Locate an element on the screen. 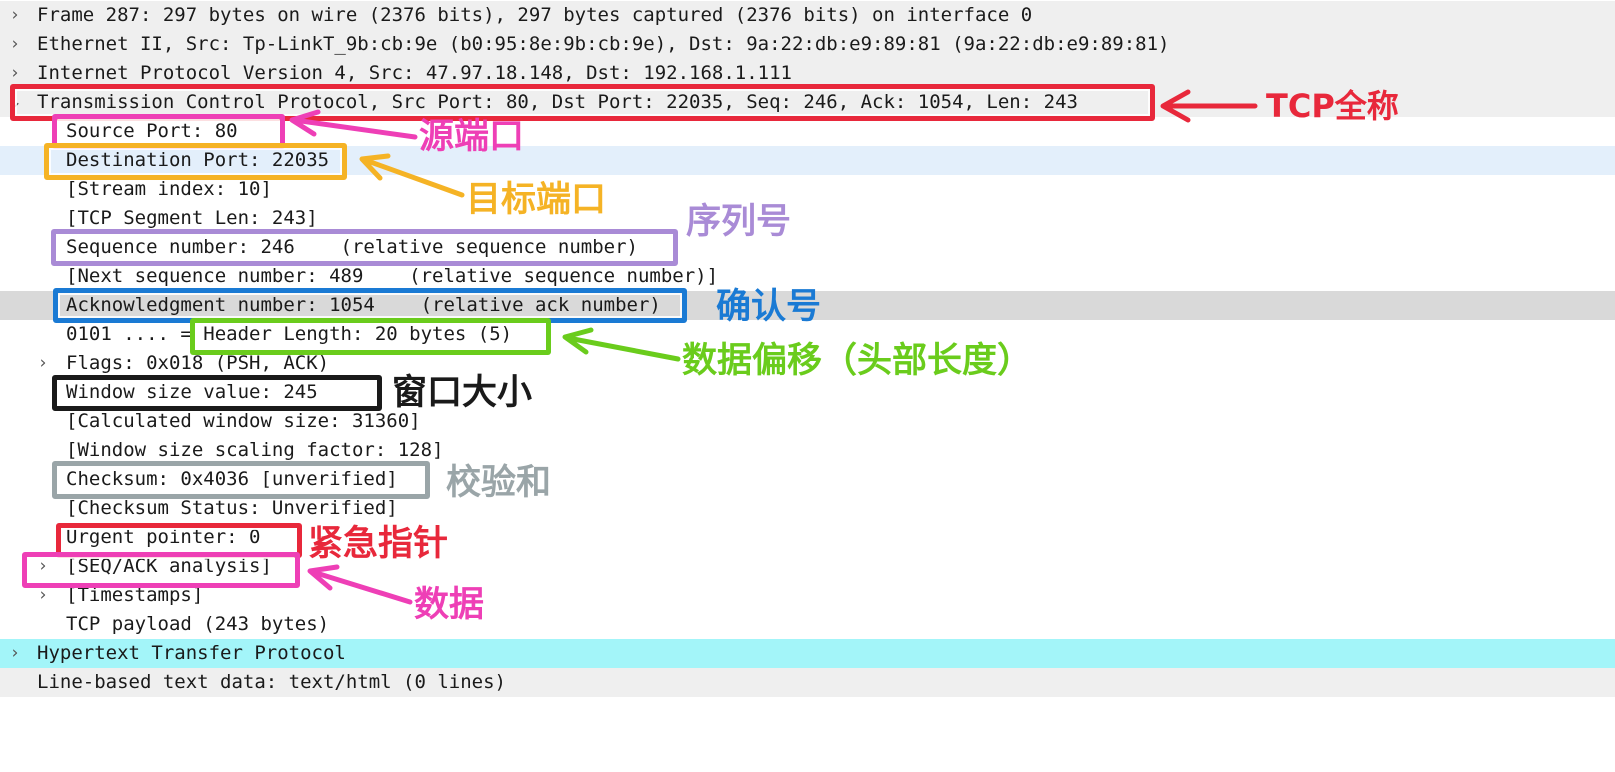 The height and width of the screenshot is (772, 1615). annotation-source-port: 源端口 is located at coordinates (472, 137).